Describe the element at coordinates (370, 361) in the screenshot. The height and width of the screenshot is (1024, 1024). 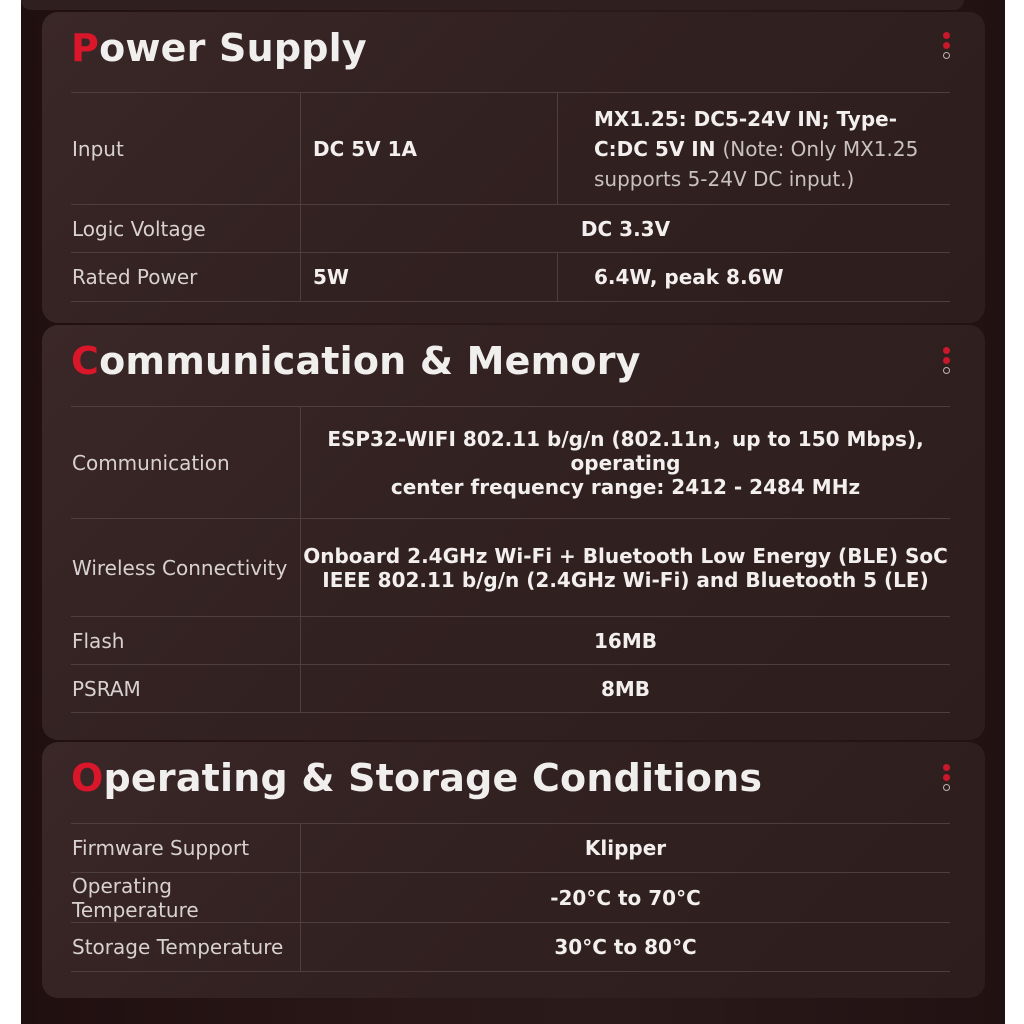
I see `title-text: ommunication & Memory` at that location.